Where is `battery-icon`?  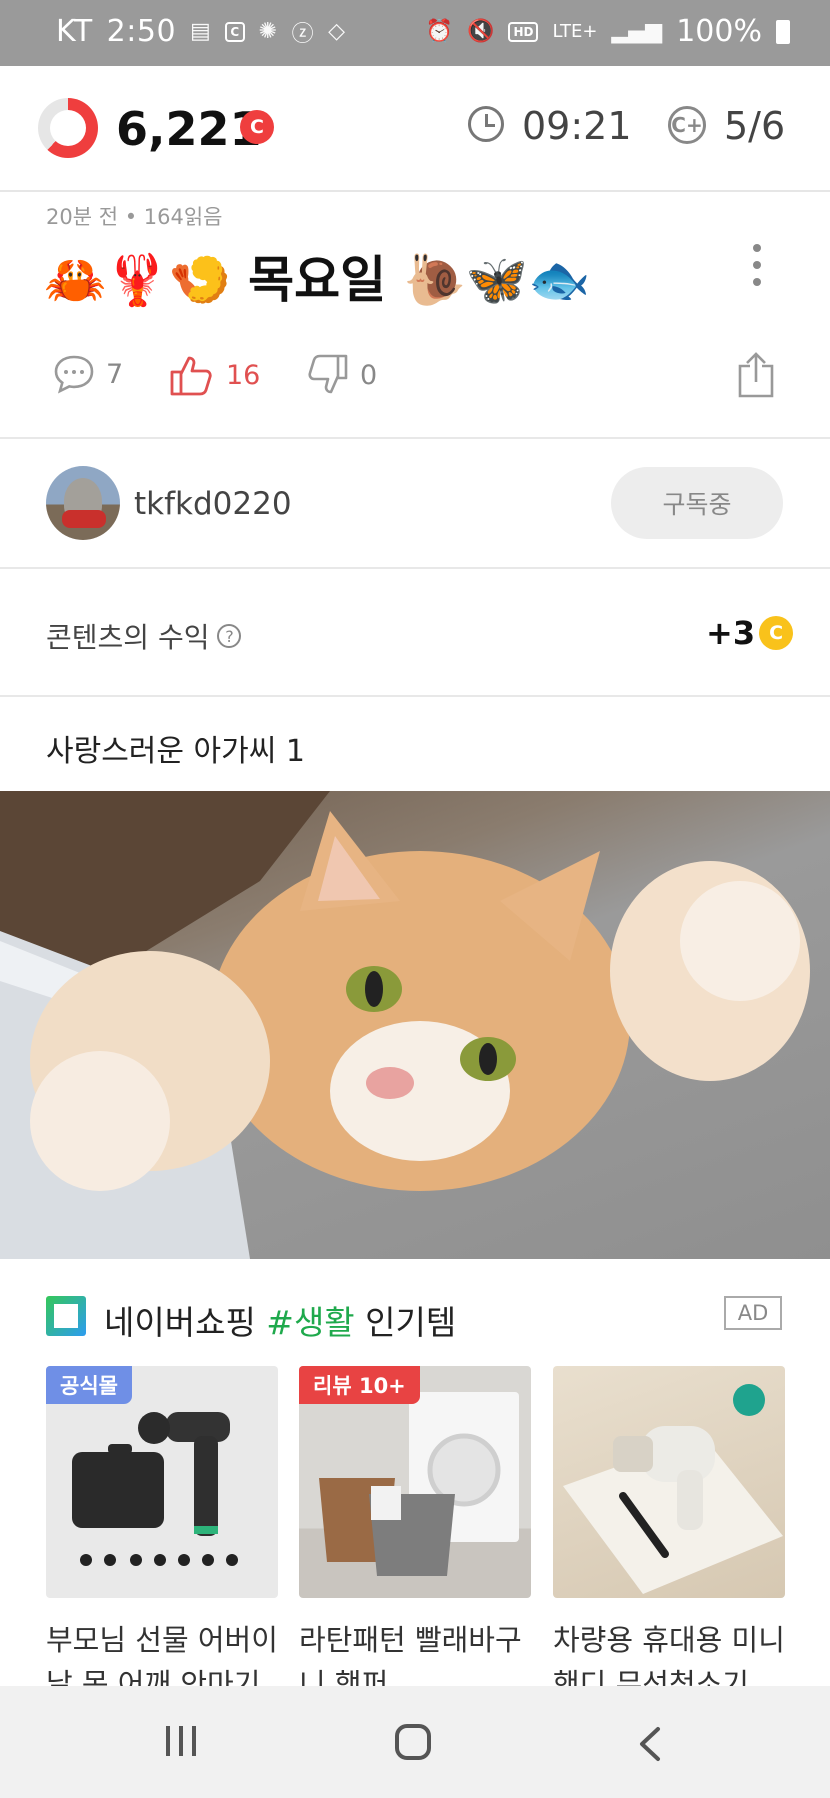 battery-icon is located at coordinates (783, 31).